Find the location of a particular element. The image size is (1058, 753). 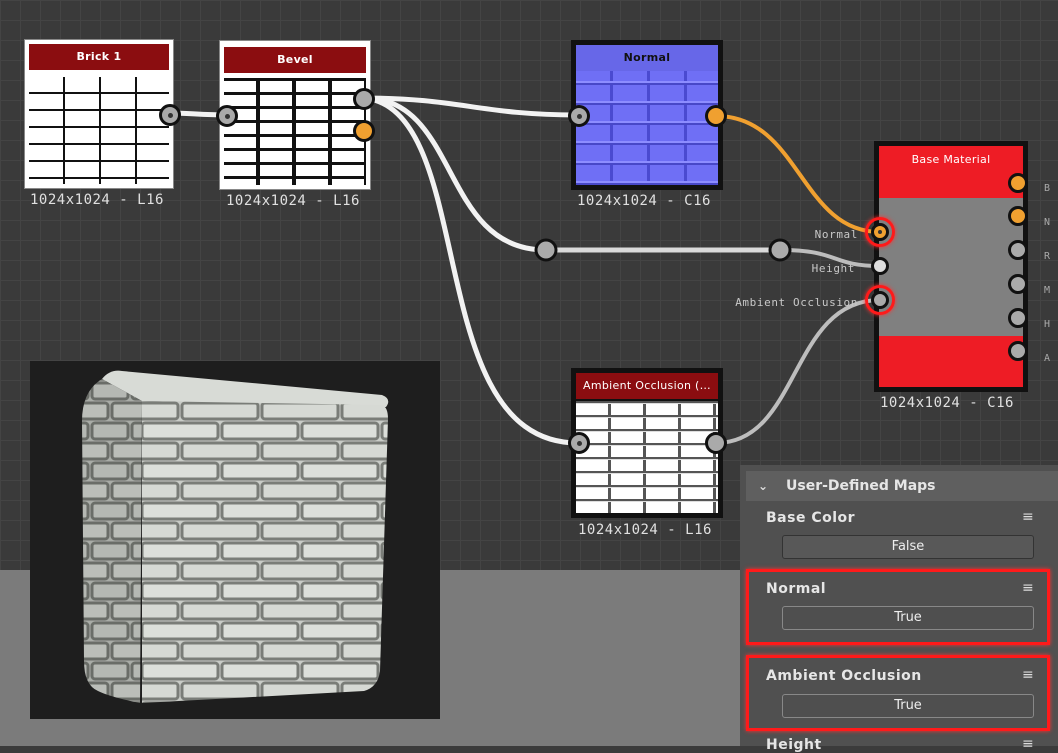

highlight-ring-ao is located at coordinates (880, 300).